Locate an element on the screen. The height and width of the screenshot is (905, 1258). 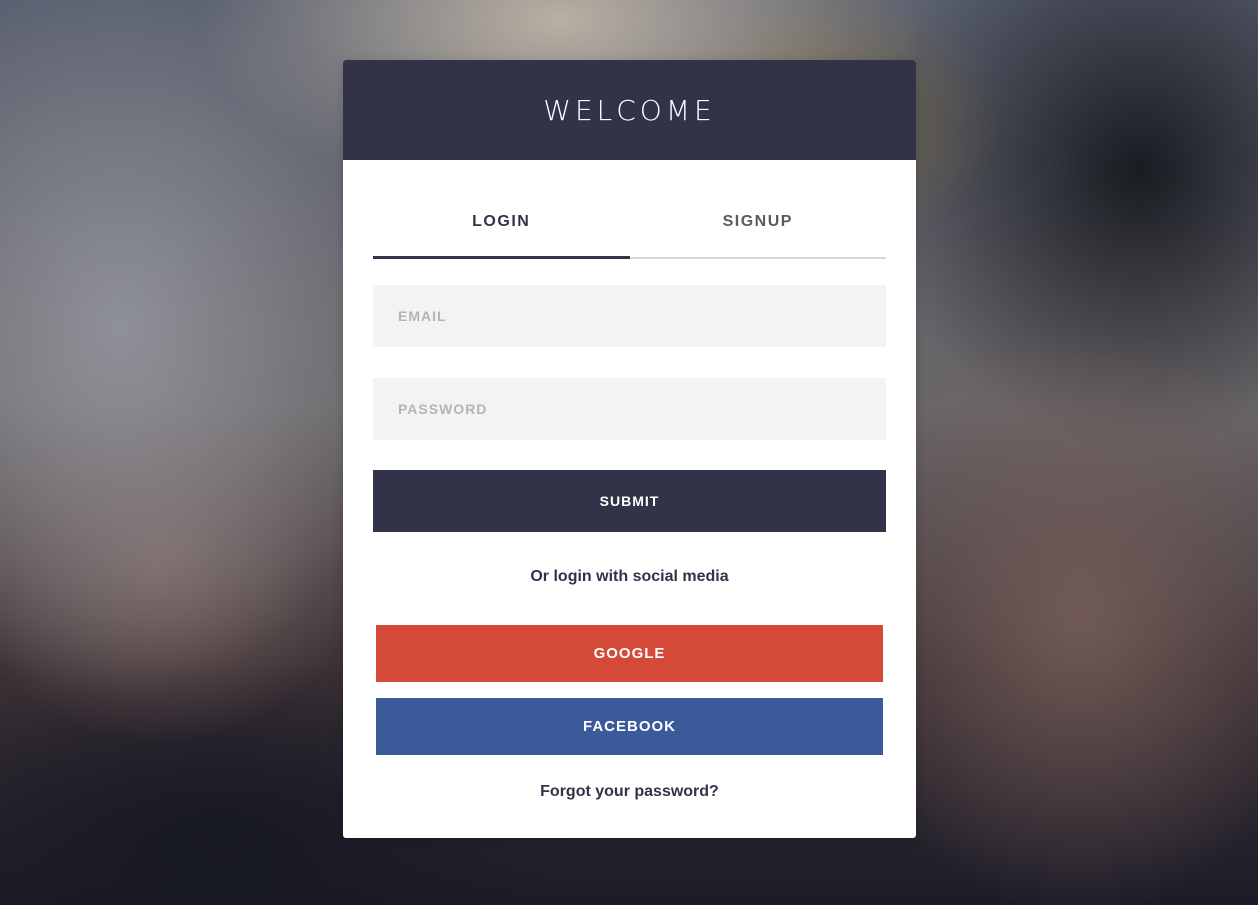
auth-tabs: LOGIN SIGNUP is located at coordinates (629, 224).